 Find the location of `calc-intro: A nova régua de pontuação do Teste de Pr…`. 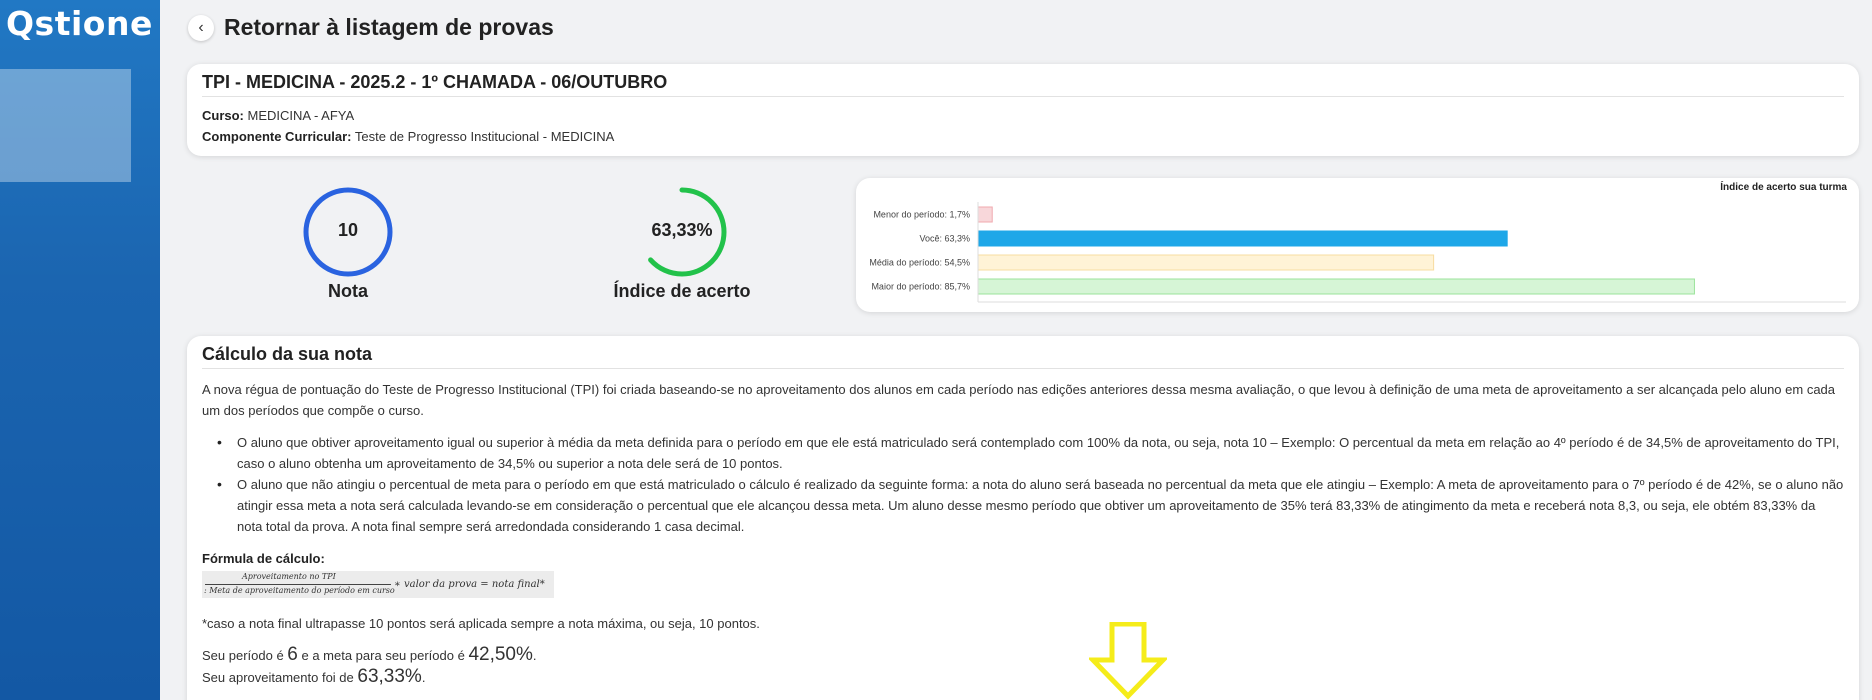

calc-intro: A nova régua de pontuação do Teste de Pr… is located at coordinates (1019, 400).